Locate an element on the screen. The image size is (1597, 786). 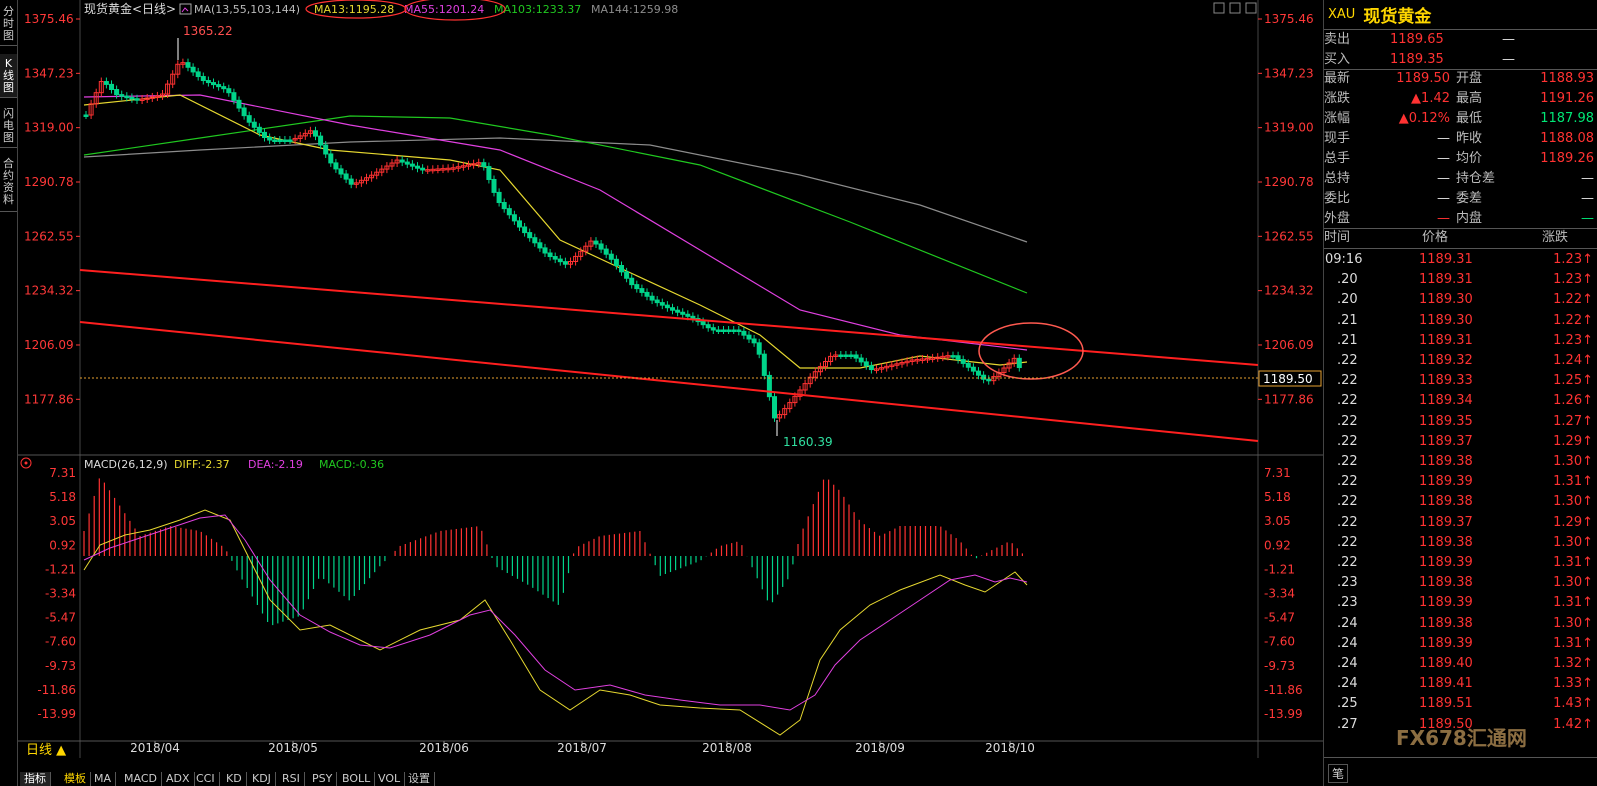
date-tick: 2018/07 is located at coordinates (582, 748).